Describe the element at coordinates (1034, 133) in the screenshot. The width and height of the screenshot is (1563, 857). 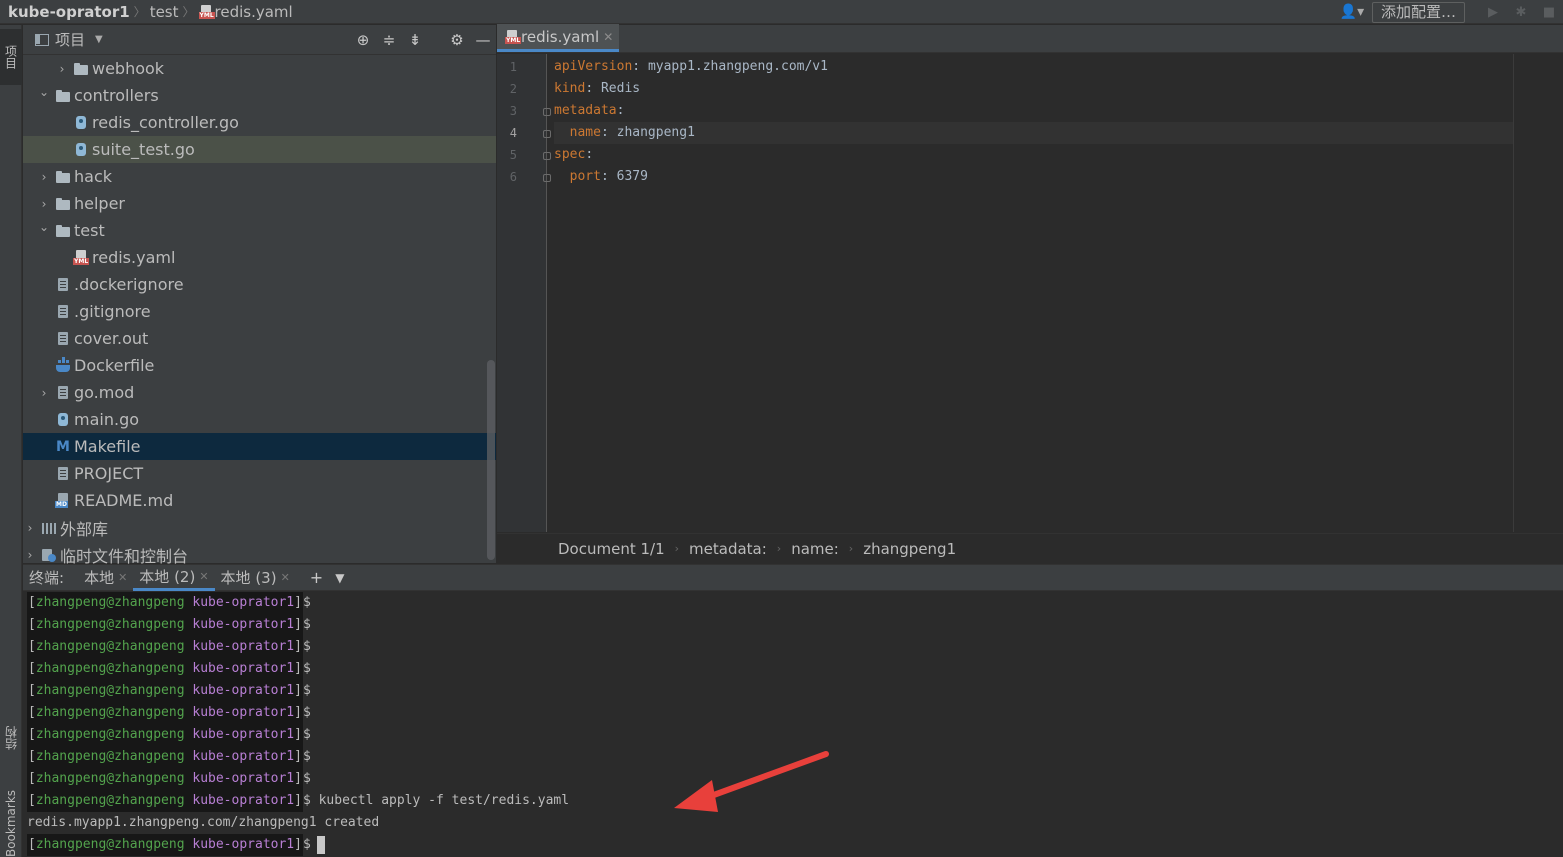
I see `code-line: name: zhangpeng1` at that location.